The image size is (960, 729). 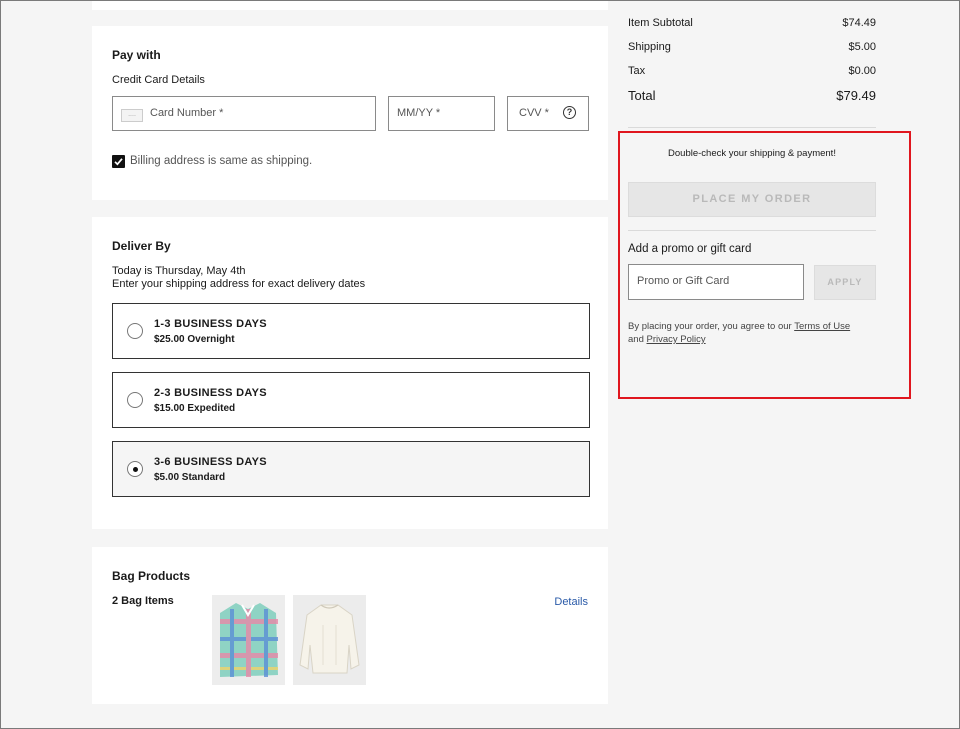 What do you see at coordinates (649, 47) in the screenshot?
I see `shipping-label: Shipping` at bounding box center [649, 47].